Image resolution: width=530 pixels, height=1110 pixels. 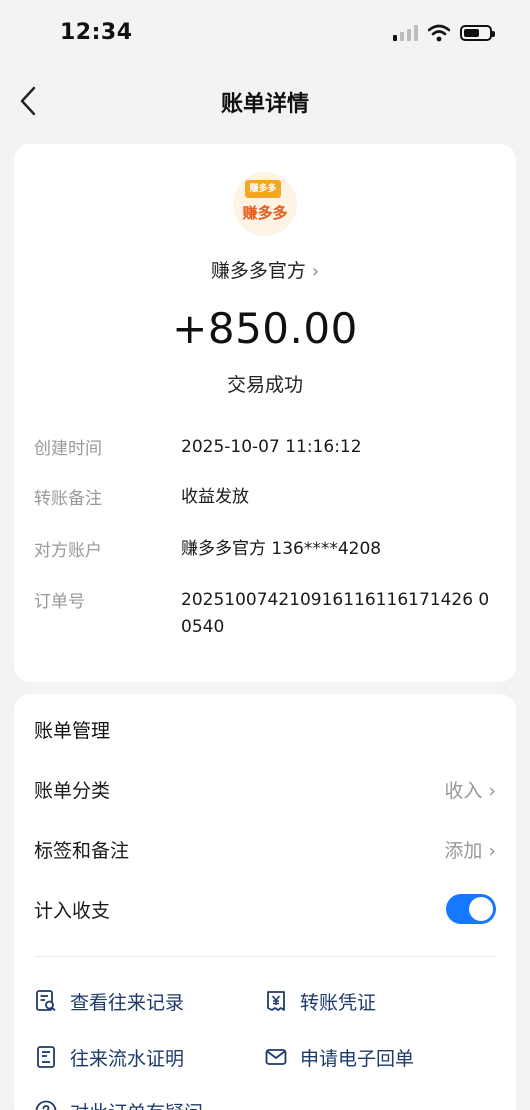 I want to click on status-bar: 12:34, so click(x=265, y=35).